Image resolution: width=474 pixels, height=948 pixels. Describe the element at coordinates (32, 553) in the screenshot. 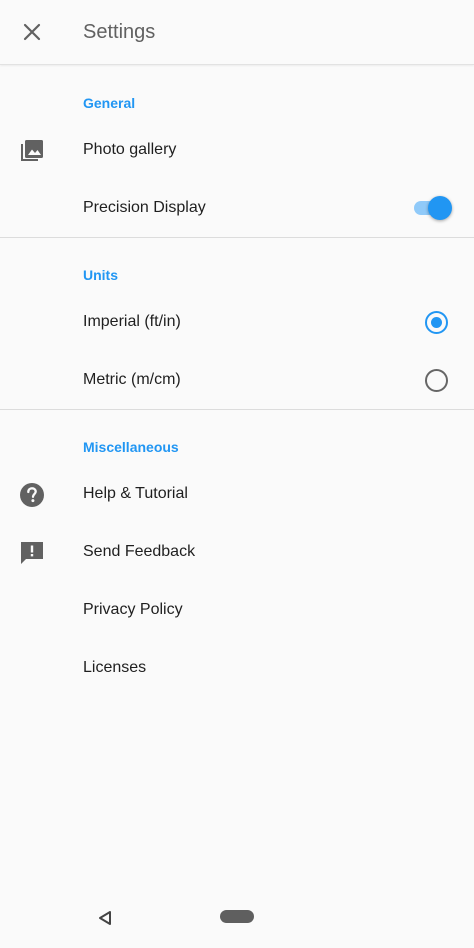

I see `feedback-icon` at that location.